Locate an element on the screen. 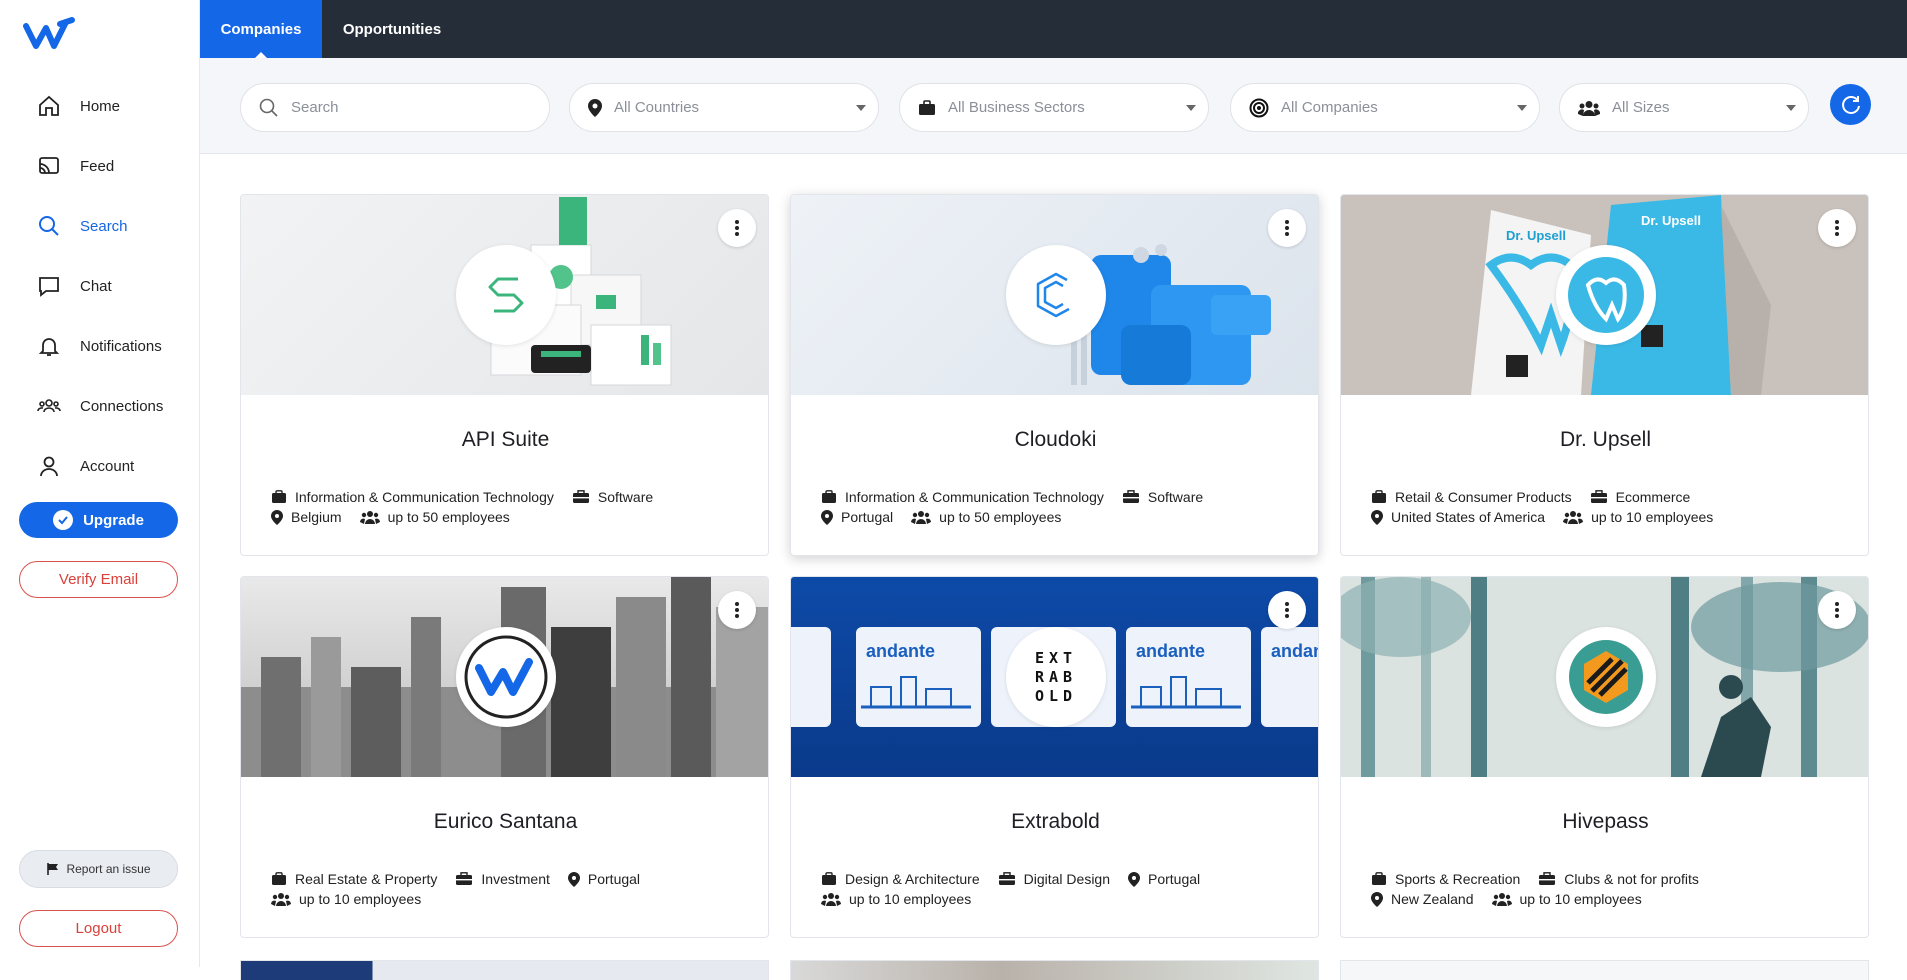 The width and height of the screenshot is (1907, 980). countries-select: All Countries is located at coordinates (724, 107).